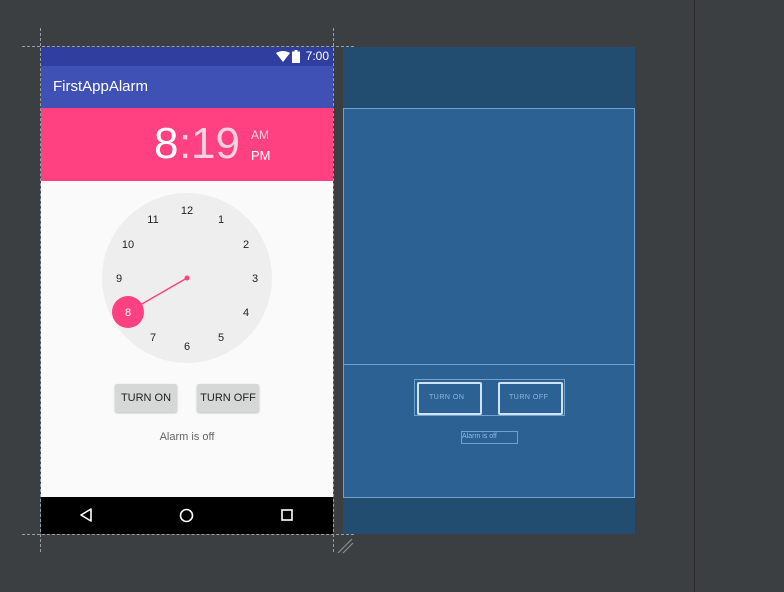 The height and width of the screenshot is (592, 784). Describe the element at coordinates (153, 338) in the screenshot. I see `dial-number-7: 7` at that location.